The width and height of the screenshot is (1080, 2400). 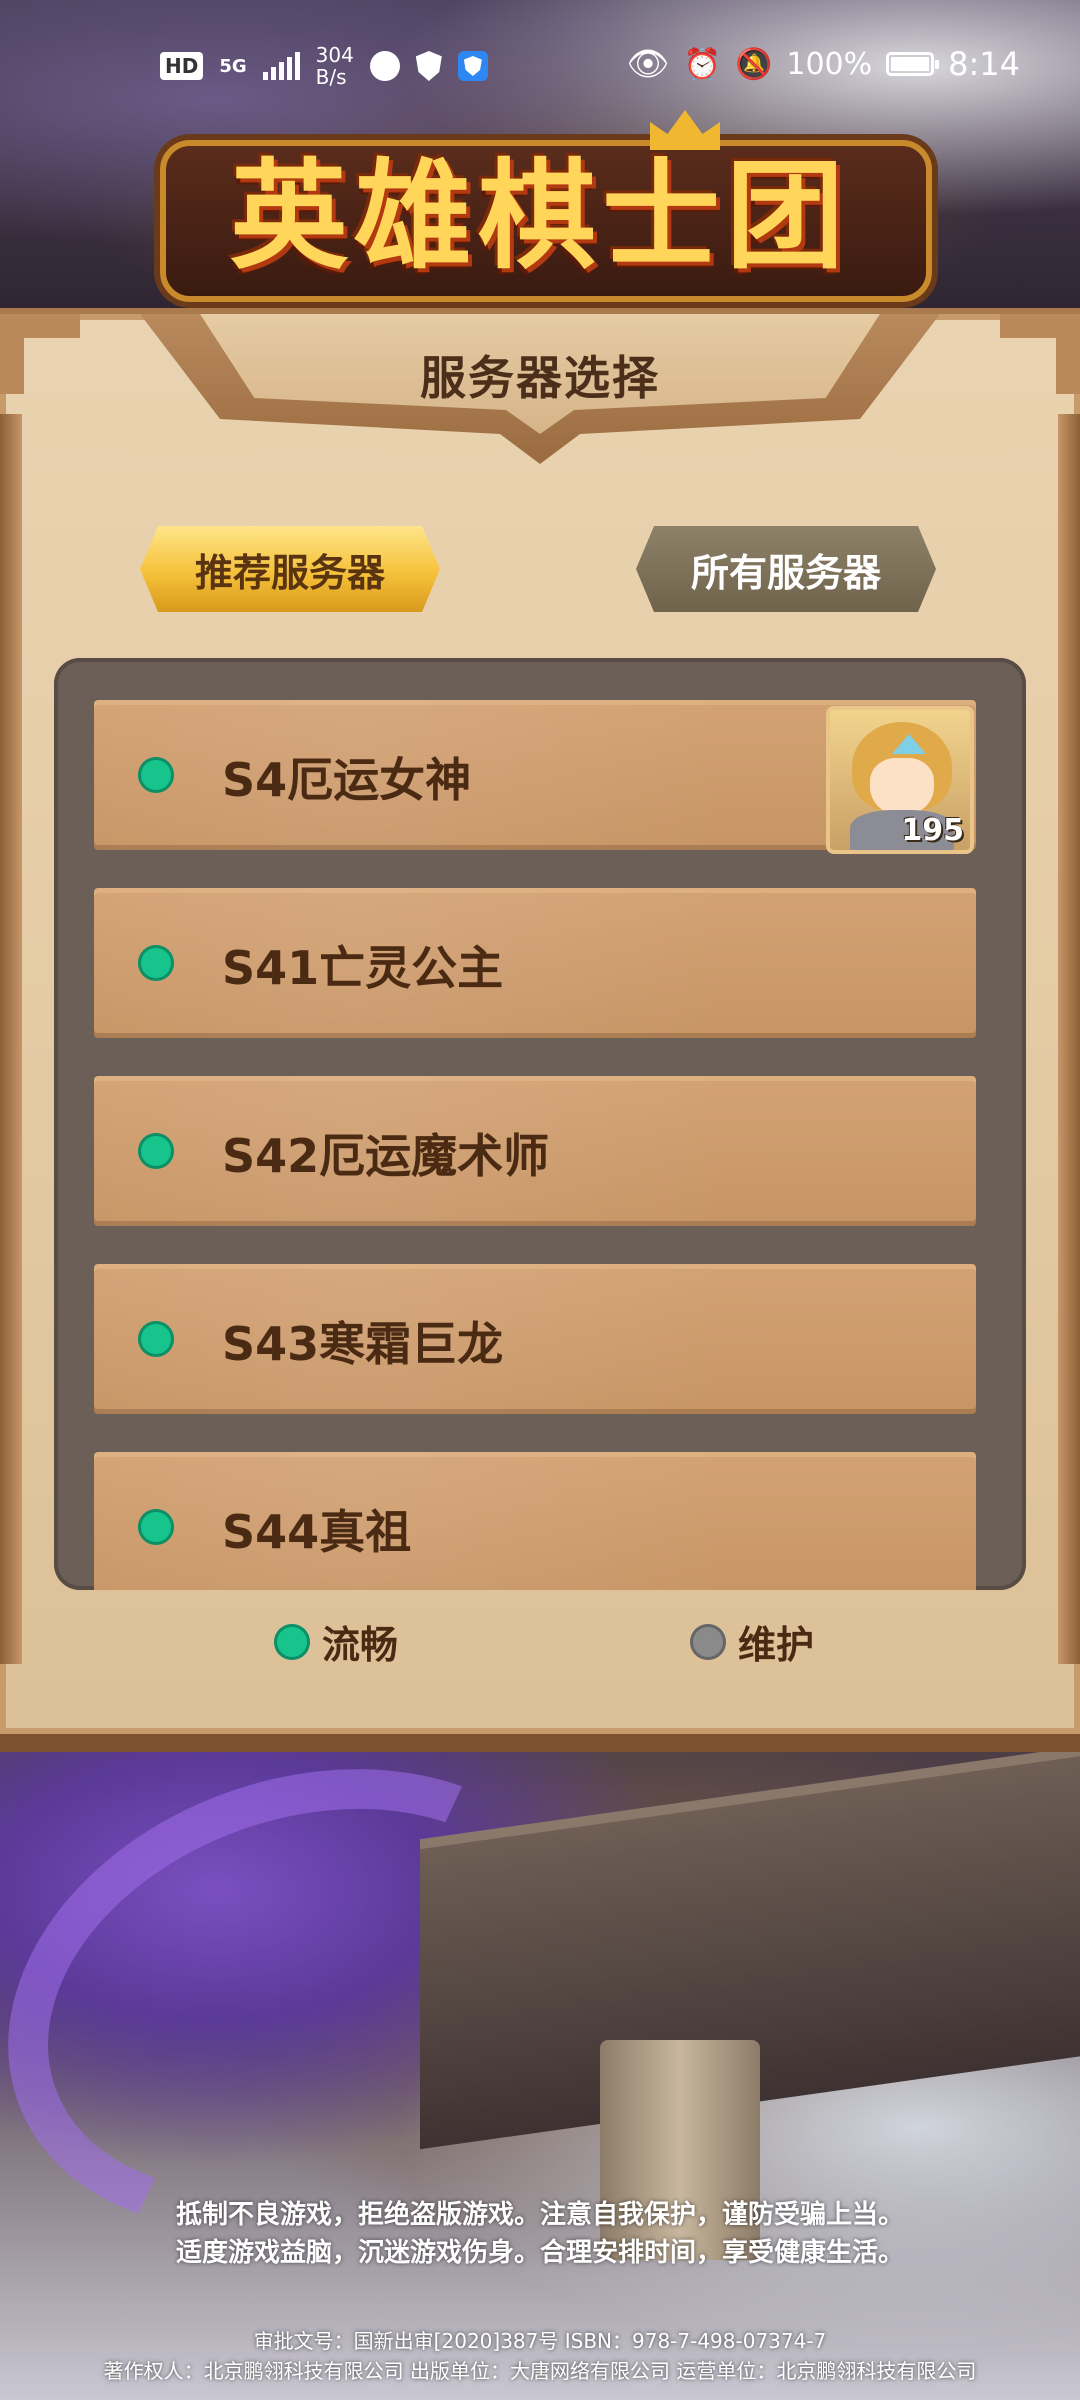 What do you see at coordinates (708, 1641) in the screenshot?
I see `maintenance-dot-icon` at bounding box center [708, 1641].